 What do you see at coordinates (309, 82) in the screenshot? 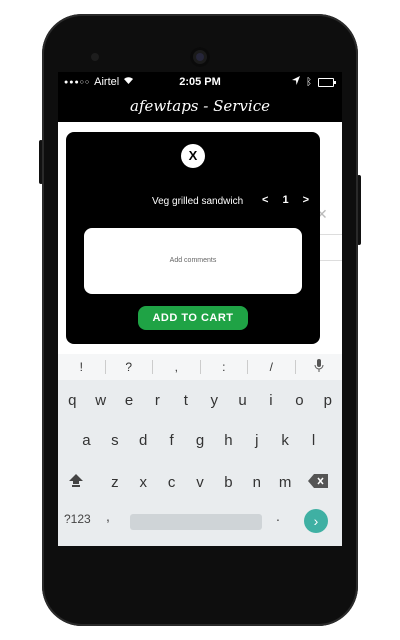
I see `bluetooth-icon: ᛒ` at bounding box center [309, 82].